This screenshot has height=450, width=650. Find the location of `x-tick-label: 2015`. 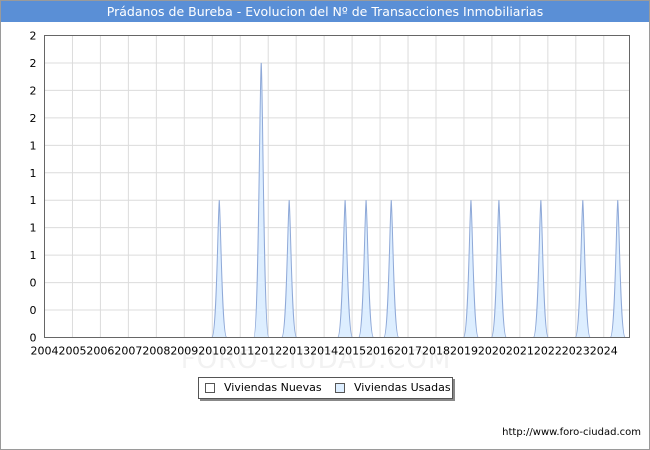

x-tick-label: 2015 is located at coordinates (352, 351).